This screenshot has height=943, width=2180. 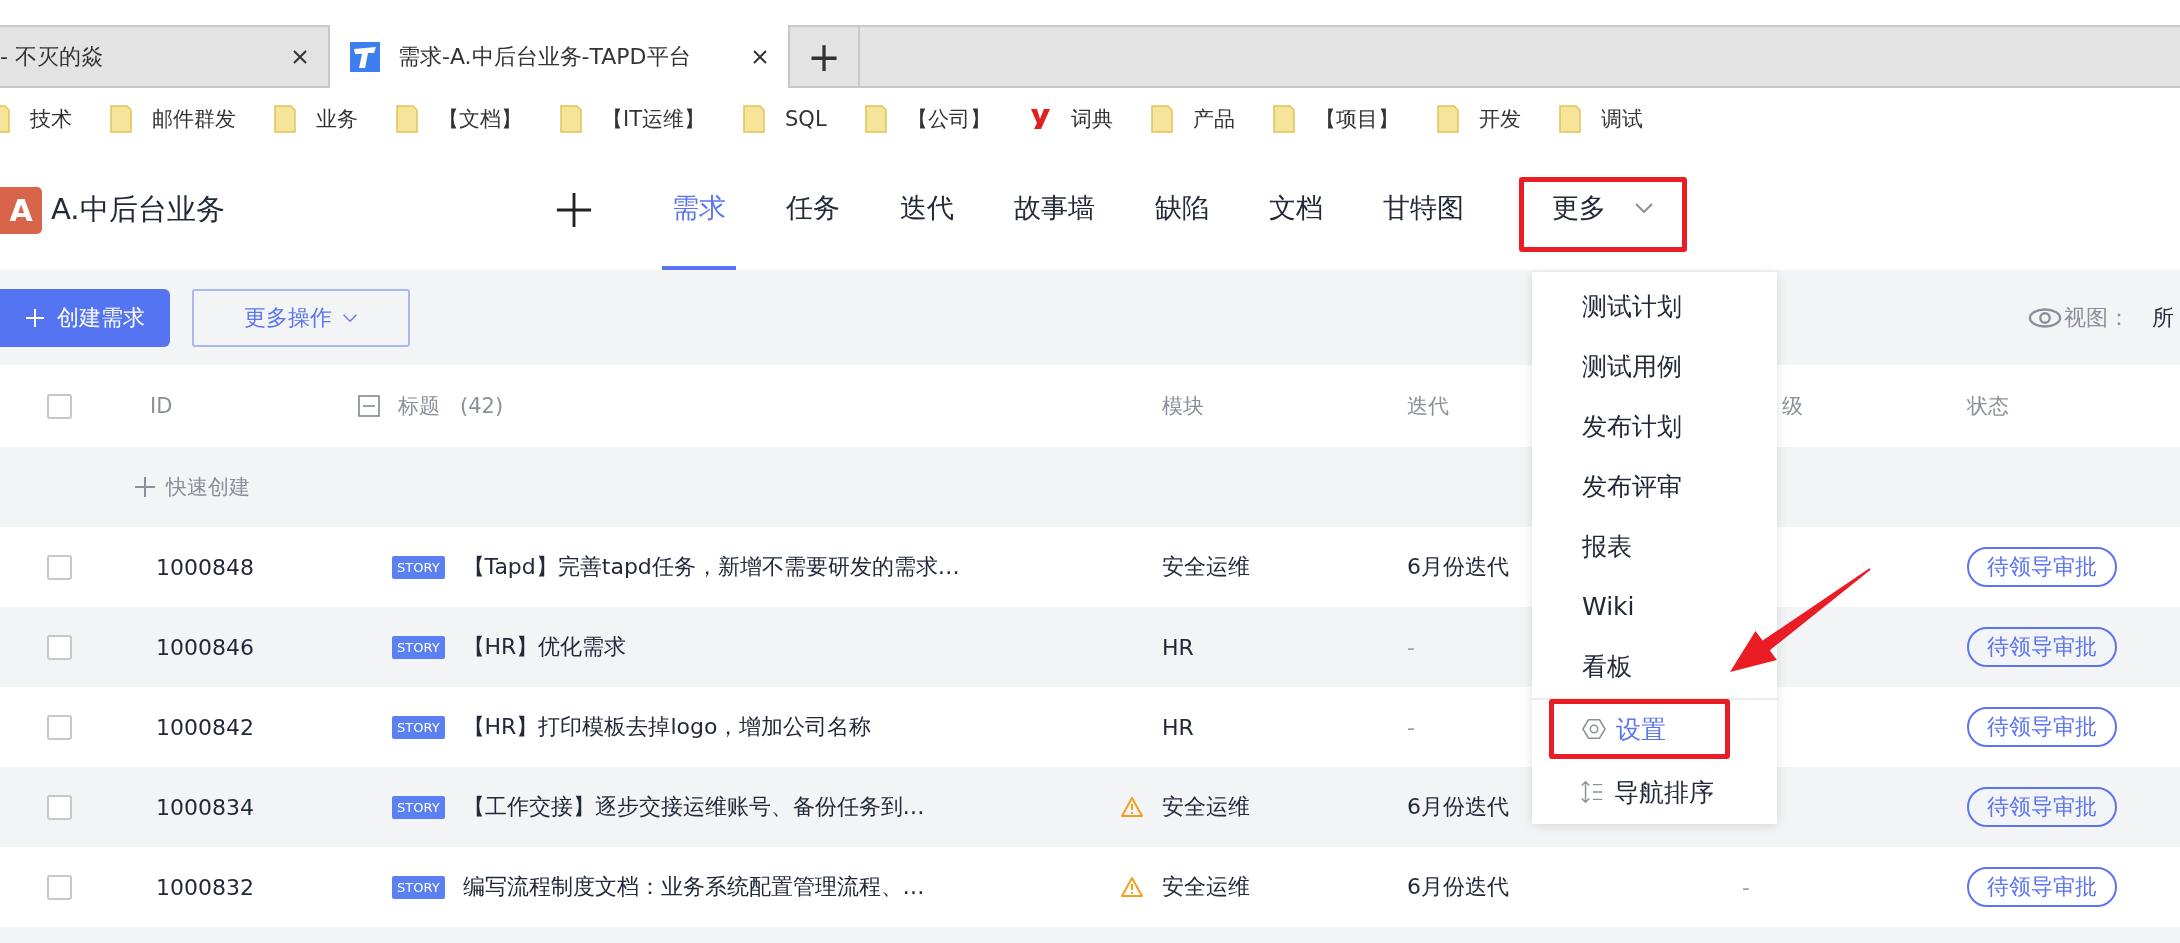 What do you see at coordinates (1428, 406) in the screenshot?
I see `column-header: 迭代` at bounding box center [1428, 406].